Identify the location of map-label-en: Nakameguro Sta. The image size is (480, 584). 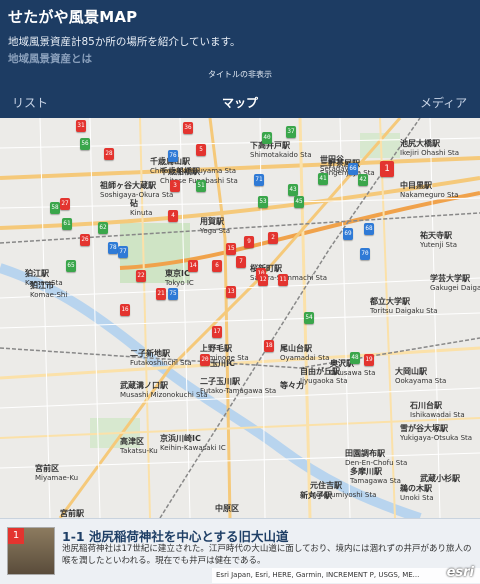
(429, 195).